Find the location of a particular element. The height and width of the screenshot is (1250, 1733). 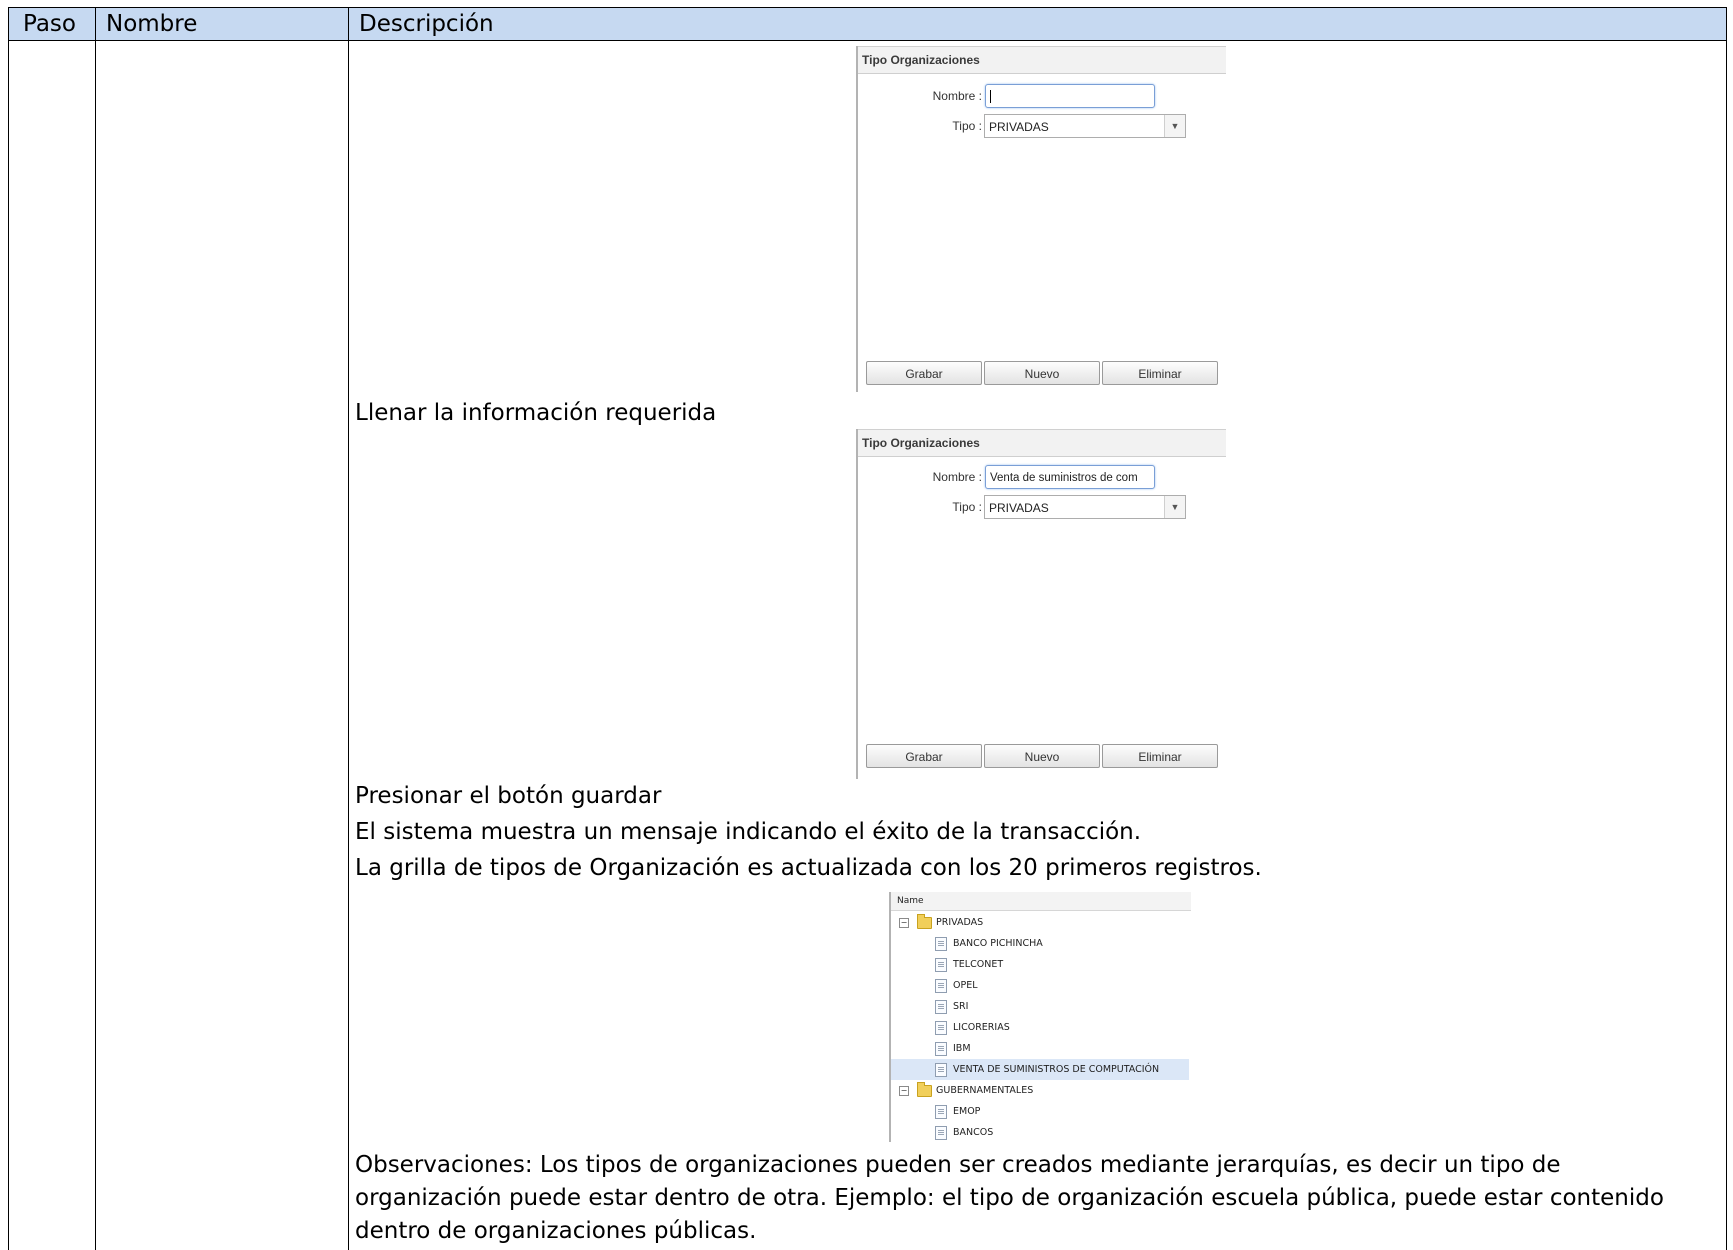

tree-leaf-node: SRI is located at coordinates (1040, 1006).